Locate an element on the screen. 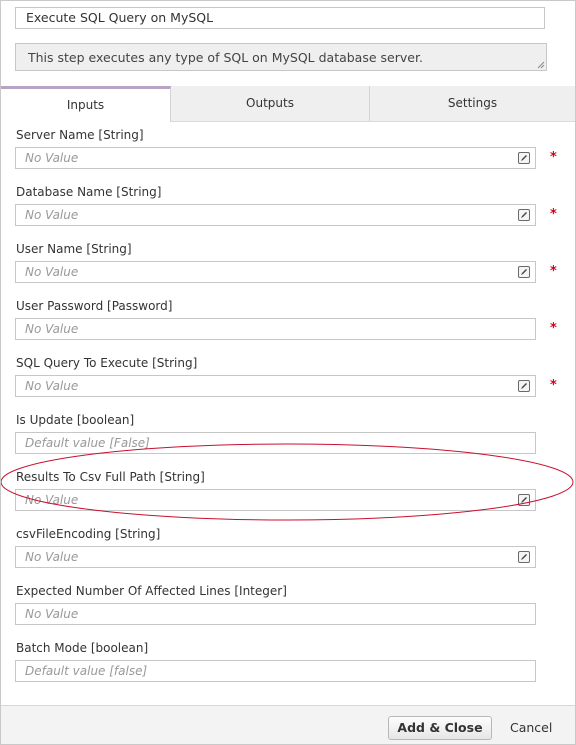 The height and width of the screenshot is (745, 576). field-label: Results To Csv Full Path [String] is located at coordinates (110, 477).